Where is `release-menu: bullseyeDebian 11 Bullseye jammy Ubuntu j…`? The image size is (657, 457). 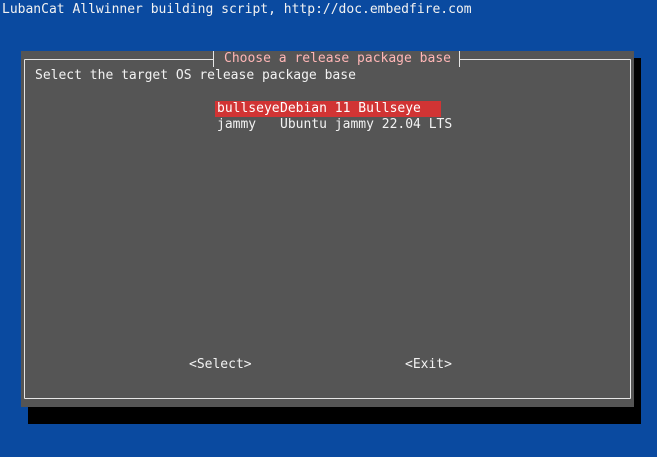 release-menu: bullseyeDebian 11 Bullseye jammy Ubuntu j… is located at coordinates (333, 117).